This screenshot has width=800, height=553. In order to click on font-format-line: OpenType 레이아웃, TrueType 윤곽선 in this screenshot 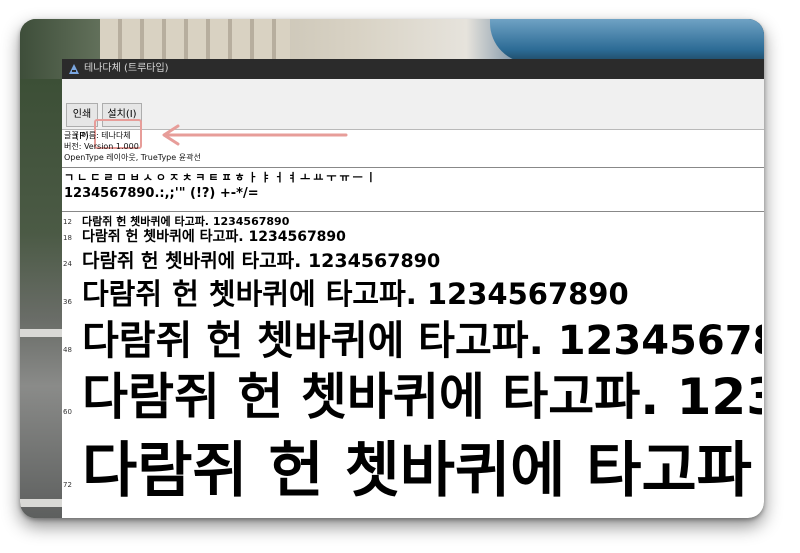, I will do `click(132, 157)`.